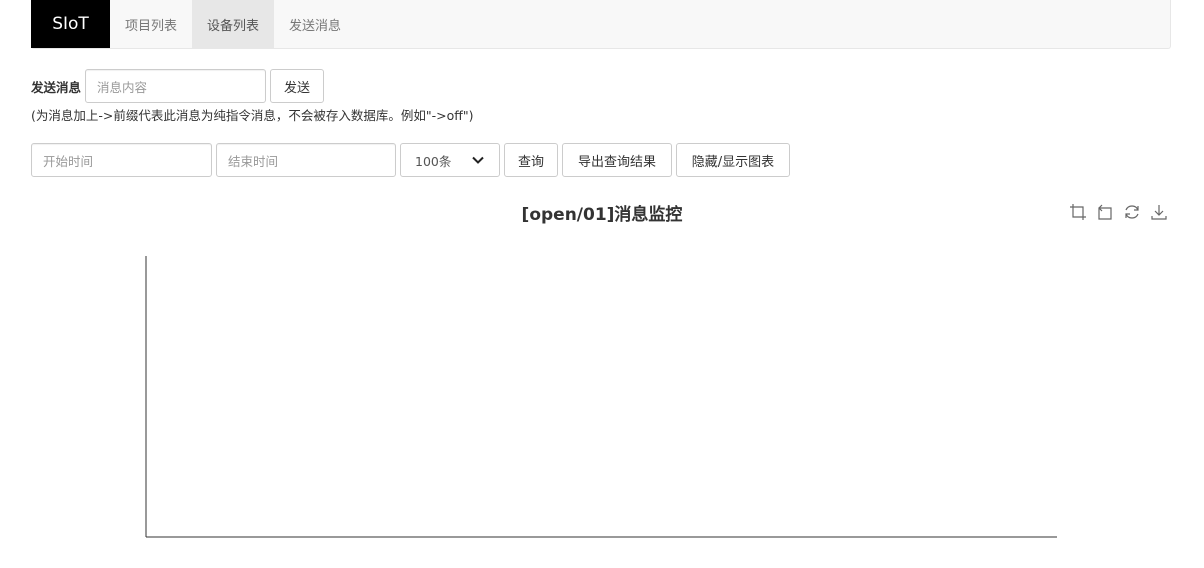 This screenshot has width=1204, height=568. What do you see at coordinates (56, 87) in the screenshot?
I see `send-message-label: 发送消息` at bounding box center [56, 87].